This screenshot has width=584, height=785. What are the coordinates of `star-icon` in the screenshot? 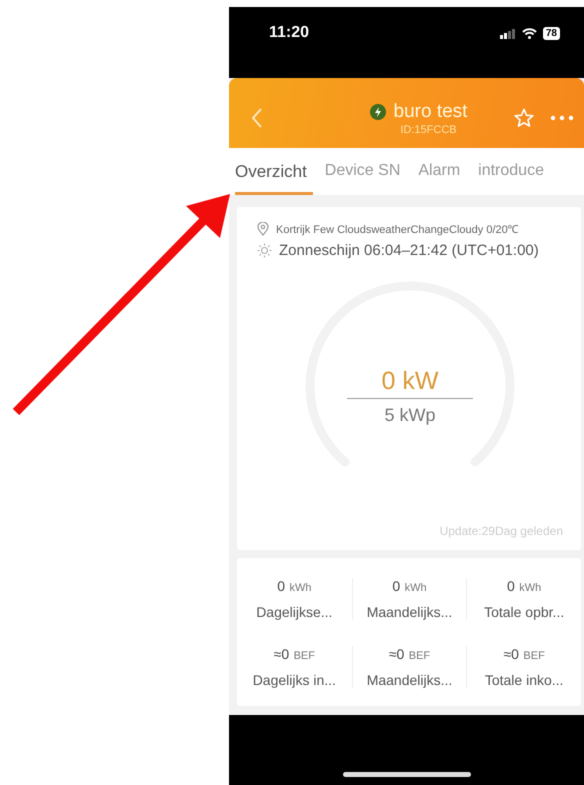 It's located at (524, 118).